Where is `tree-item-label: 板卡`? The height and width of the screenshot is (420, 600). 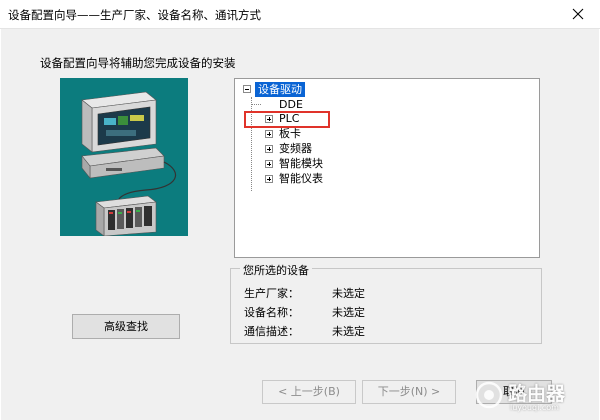 tree-item-label: 板卡 is located at coordinates (290, 133).